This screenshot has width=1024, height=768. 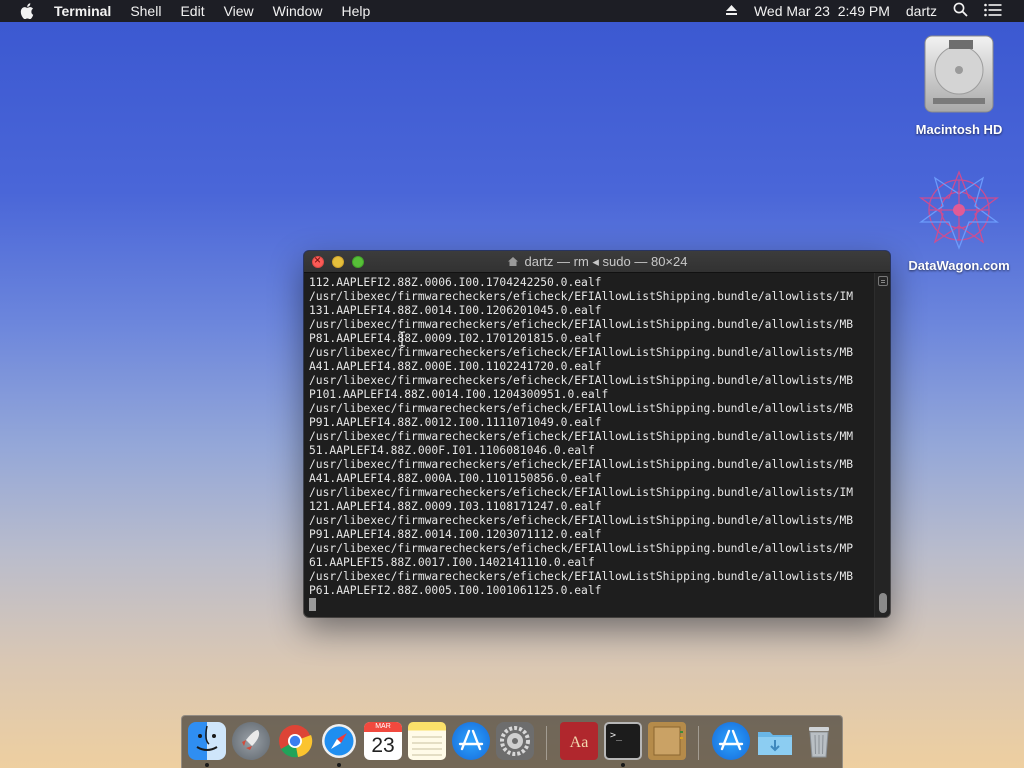 I want to click on dock-chrome, so click(x=295, y=741).